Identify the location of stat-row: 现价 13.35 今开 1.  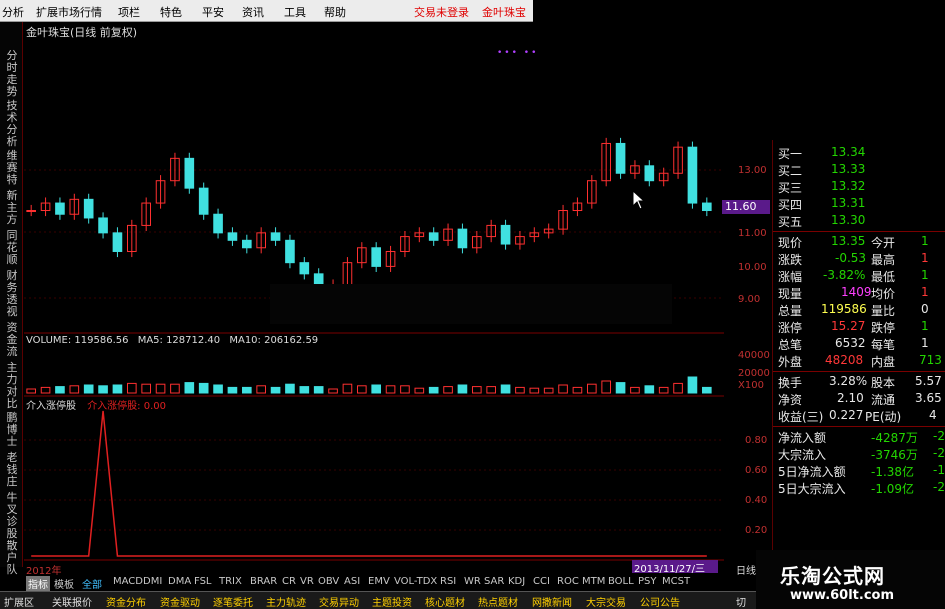
(859, 242).